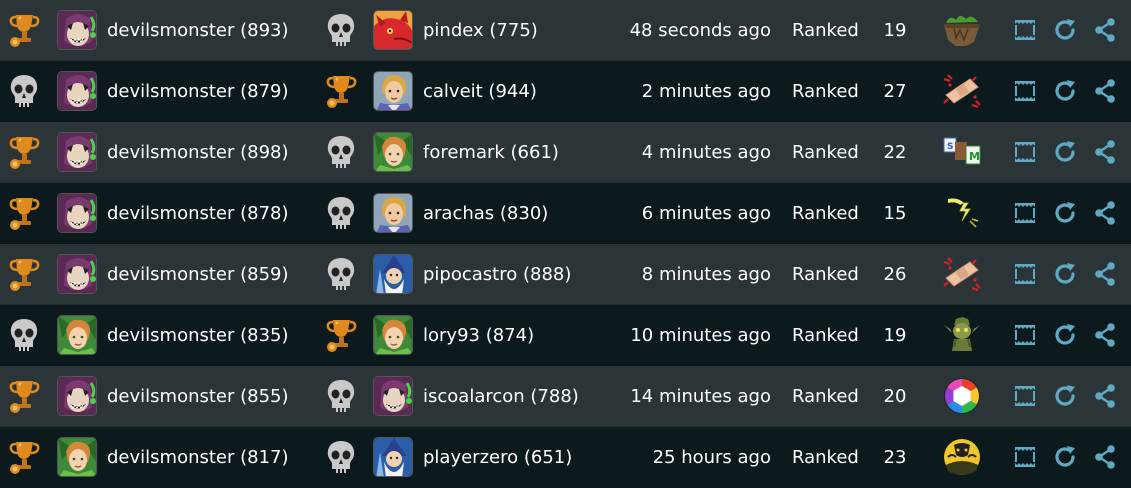 This screenshot has height=488, width=1131. Describe the element at coordinates (198, 30) in the screenshot. I see `player1-name-link: devilsmonster (893)` at that location.